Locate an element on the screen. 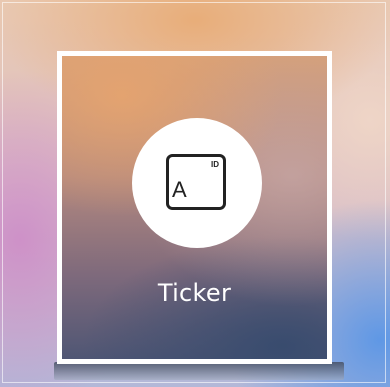 The height and width of the screenshot is (387, 390). icon-circle: A ID is located at coordinates (197, 183).